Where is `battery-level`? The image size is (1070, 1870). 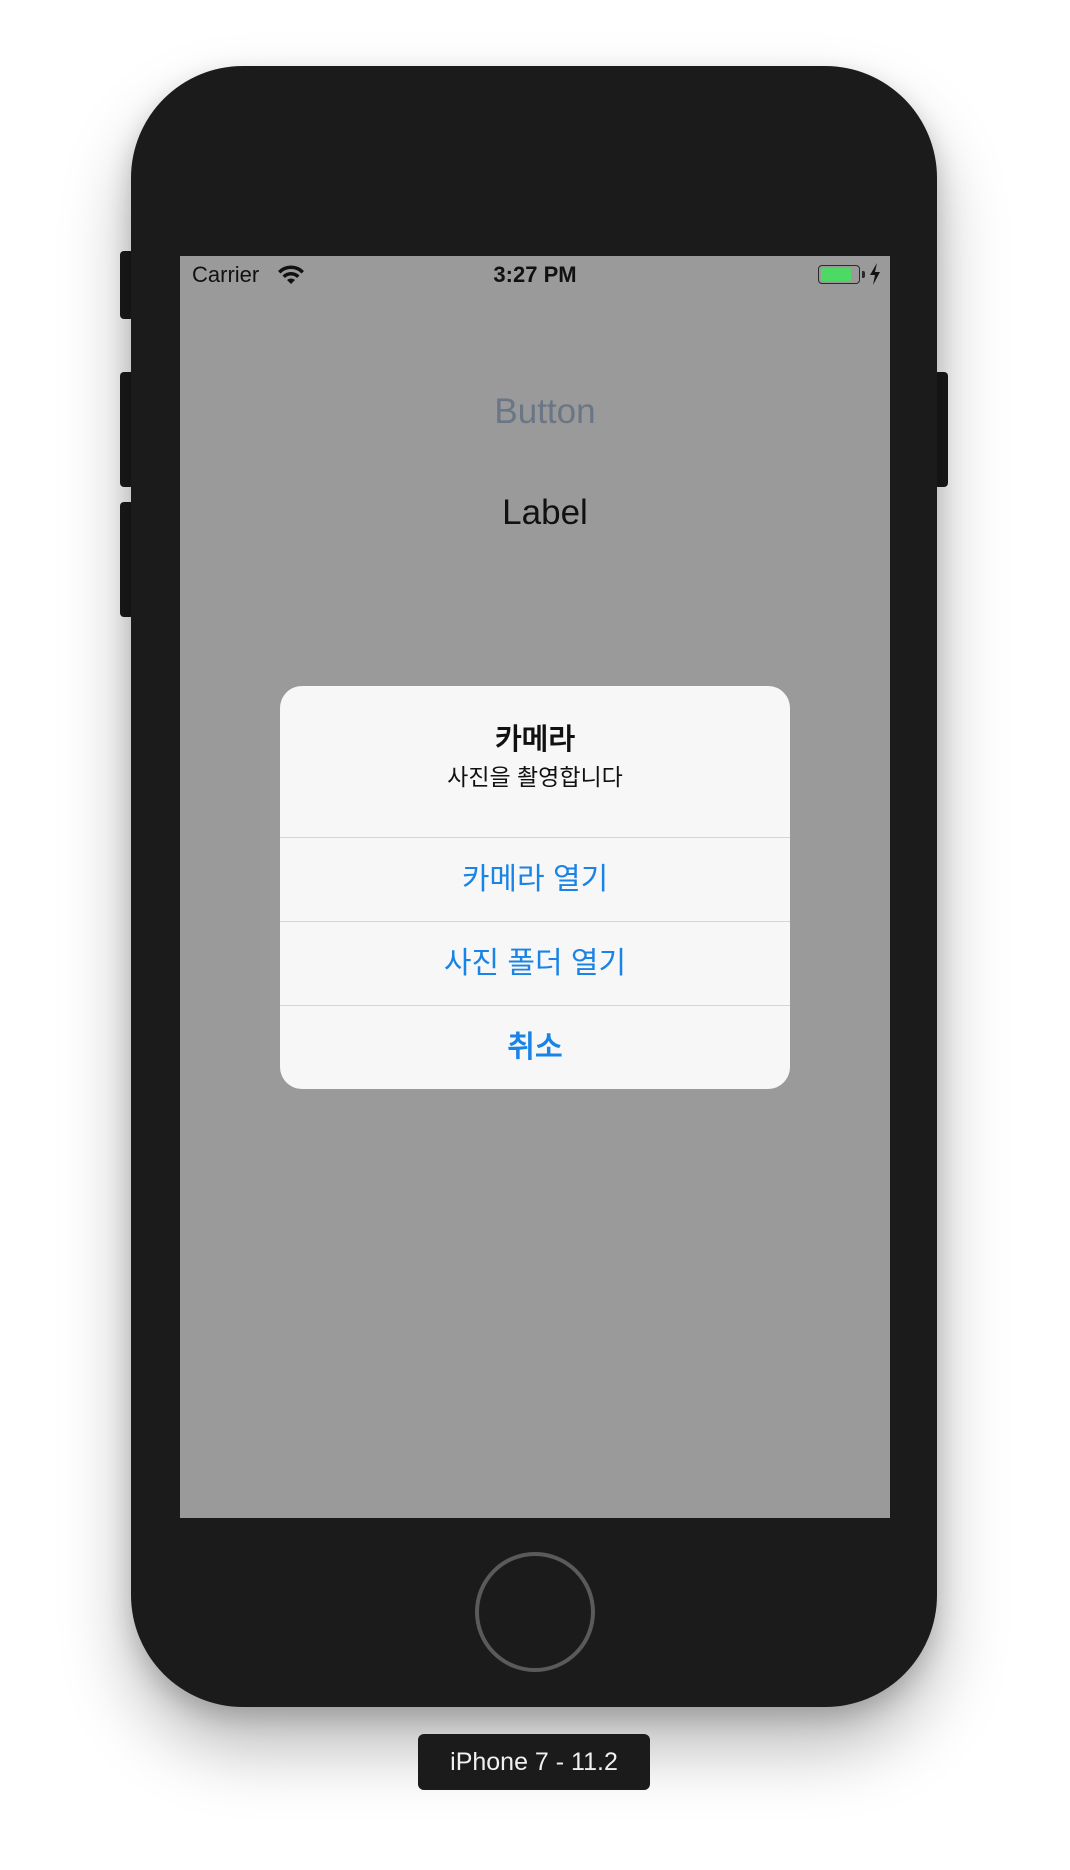
battery-level is located at coordinates (836, 274).